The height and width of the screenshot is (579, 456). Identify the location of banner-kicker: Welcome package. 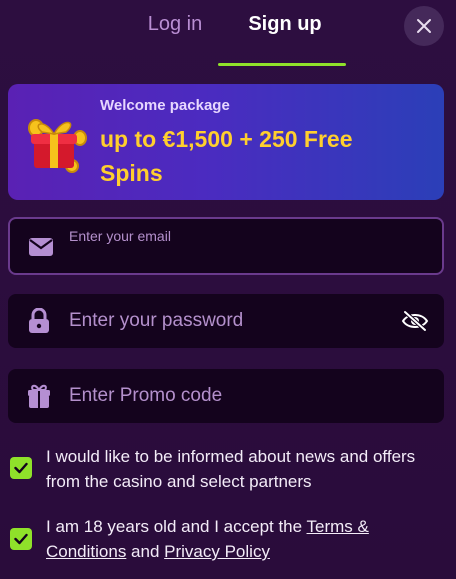
(165, 105).